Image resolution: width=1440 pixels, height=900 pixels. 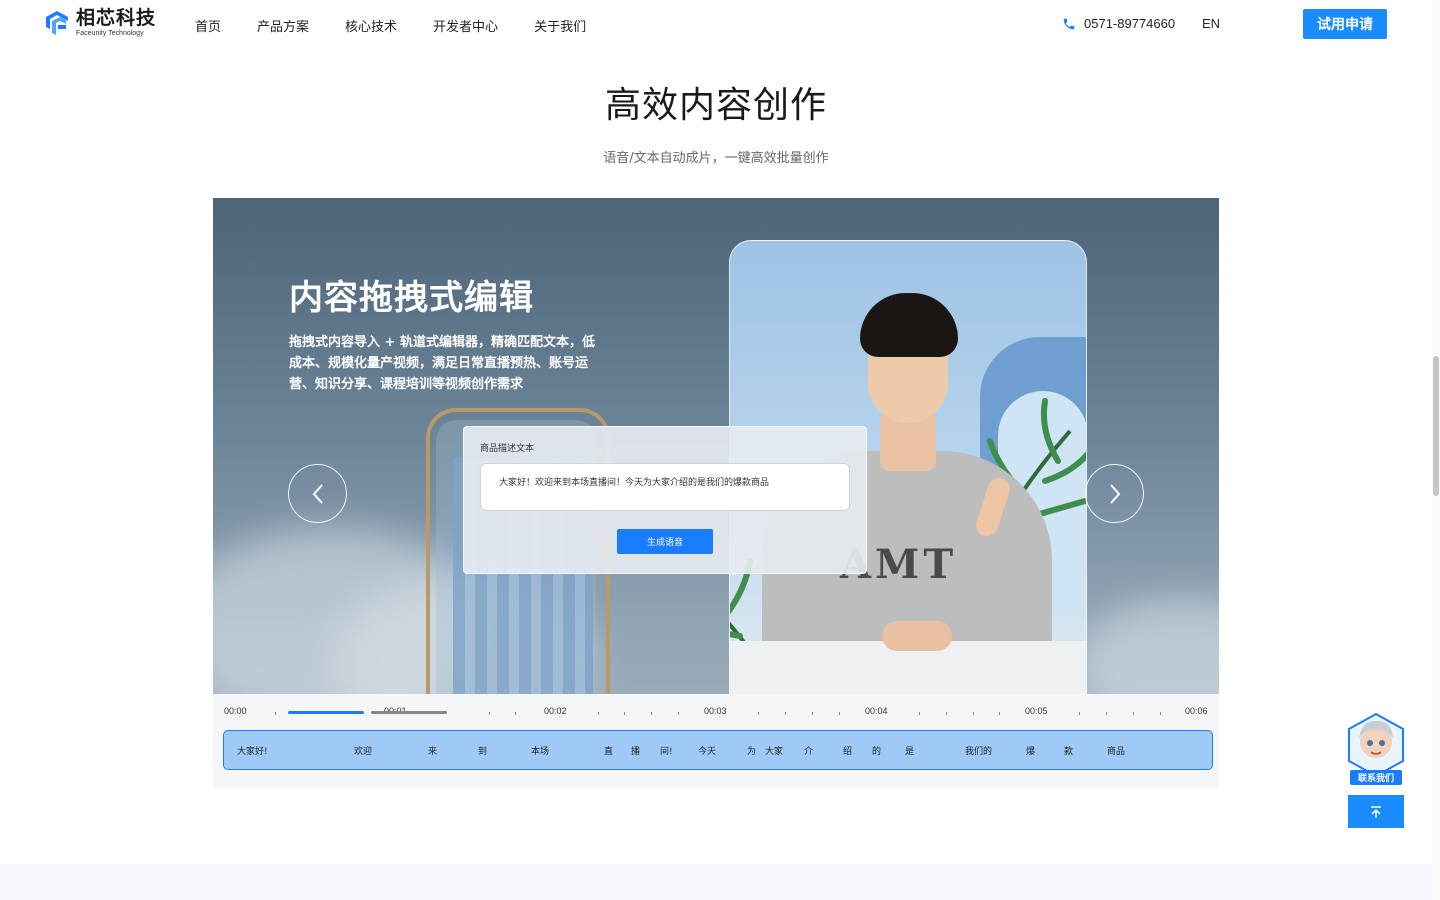 I want to click on nav-item-products: 产品方案, so click(x=283, y=25).